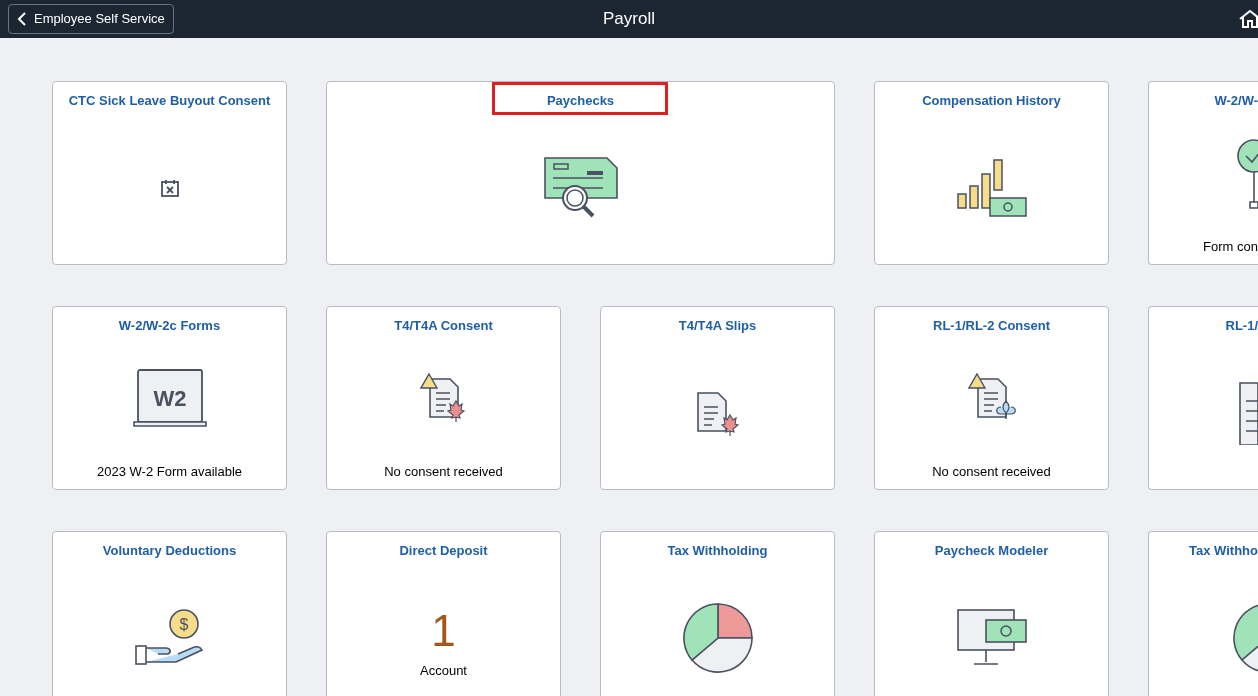  What do you see at coordinates (1230, 246) in the screenshot?
I see `tile-caption: Form con` at bounding box center [1230, 246].